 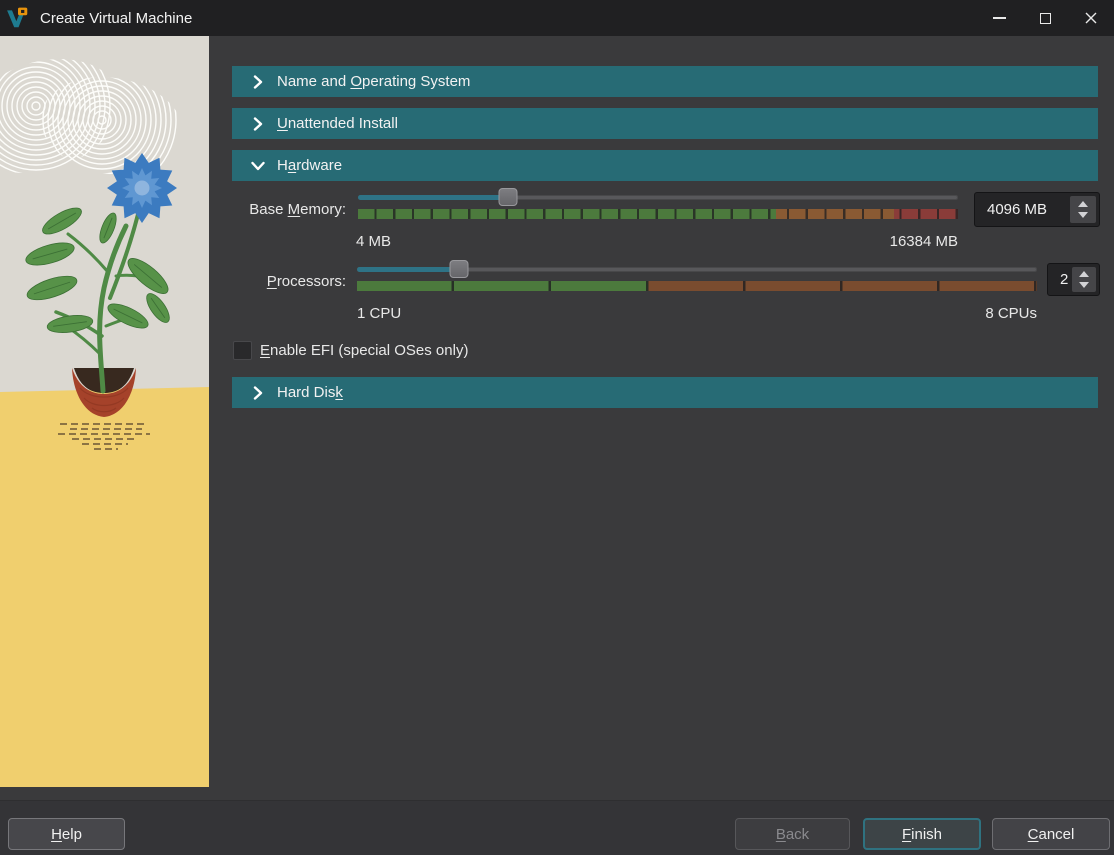 I want to click on memory-scale-ticks, so click(x=658, y=214).